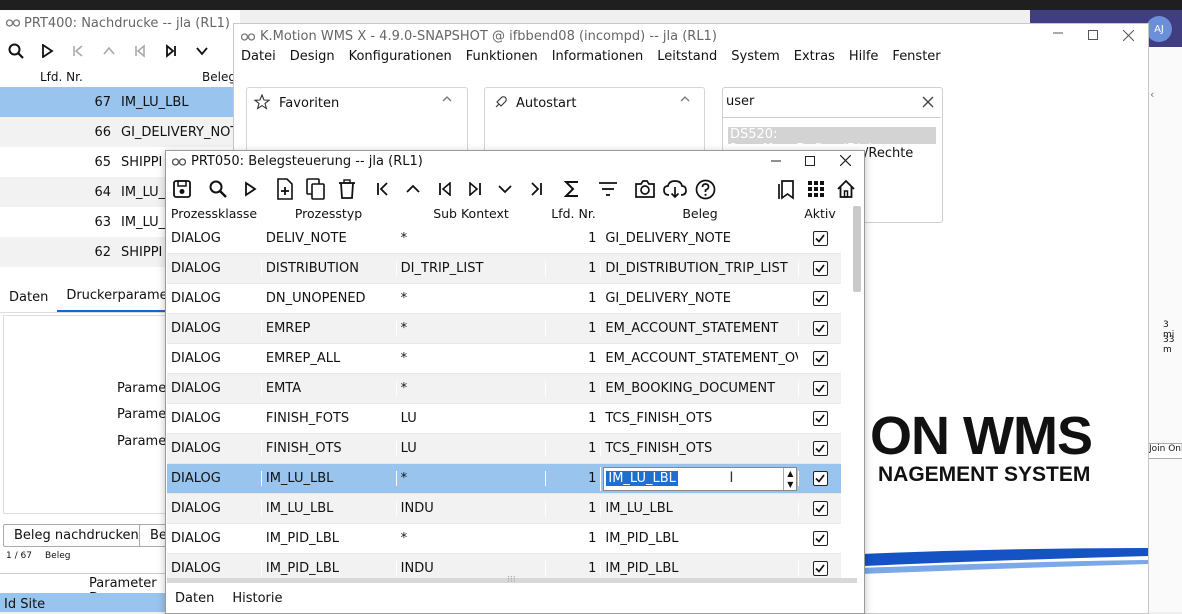  Describe the element at coordinates (470, 418) in the screenshot. I see `cell-subkontext: LU` at that location.